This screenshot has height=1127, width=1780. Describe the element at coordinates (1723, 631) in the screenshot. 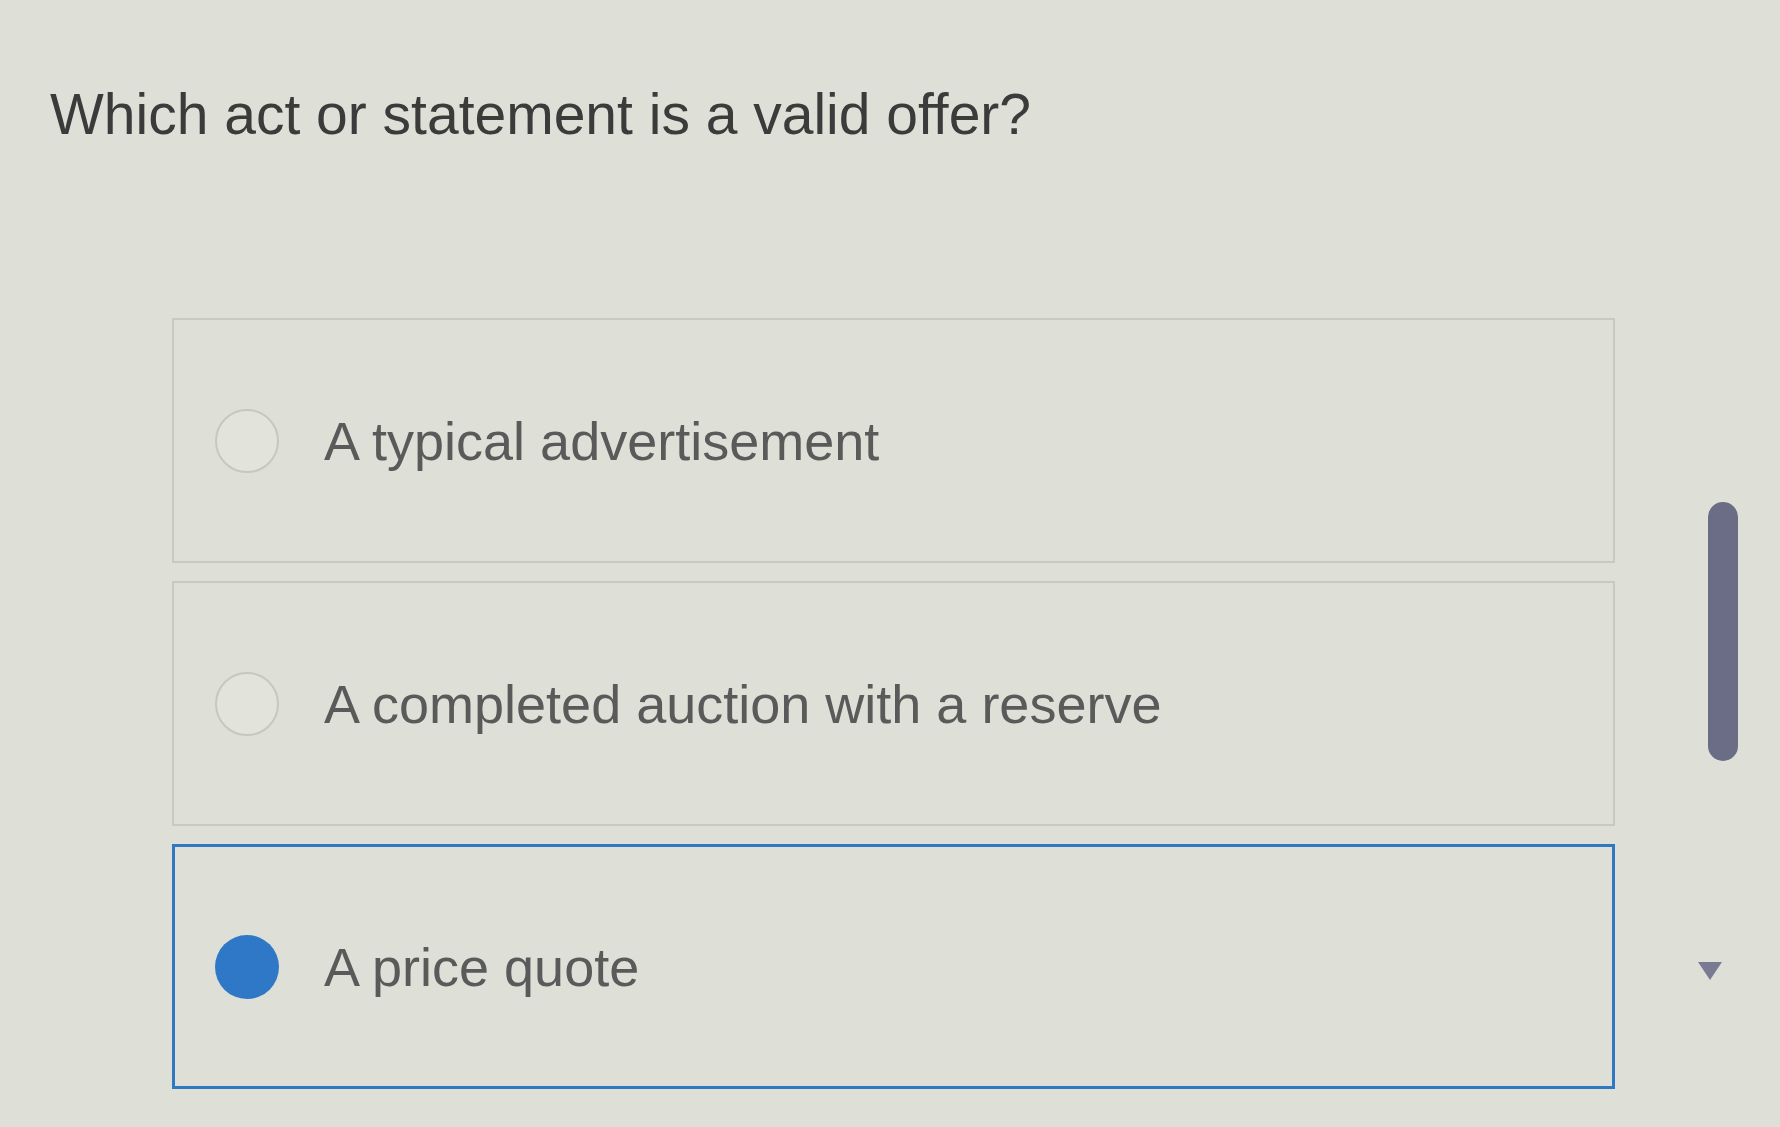

I see `scrollbar-thumb` at that location.